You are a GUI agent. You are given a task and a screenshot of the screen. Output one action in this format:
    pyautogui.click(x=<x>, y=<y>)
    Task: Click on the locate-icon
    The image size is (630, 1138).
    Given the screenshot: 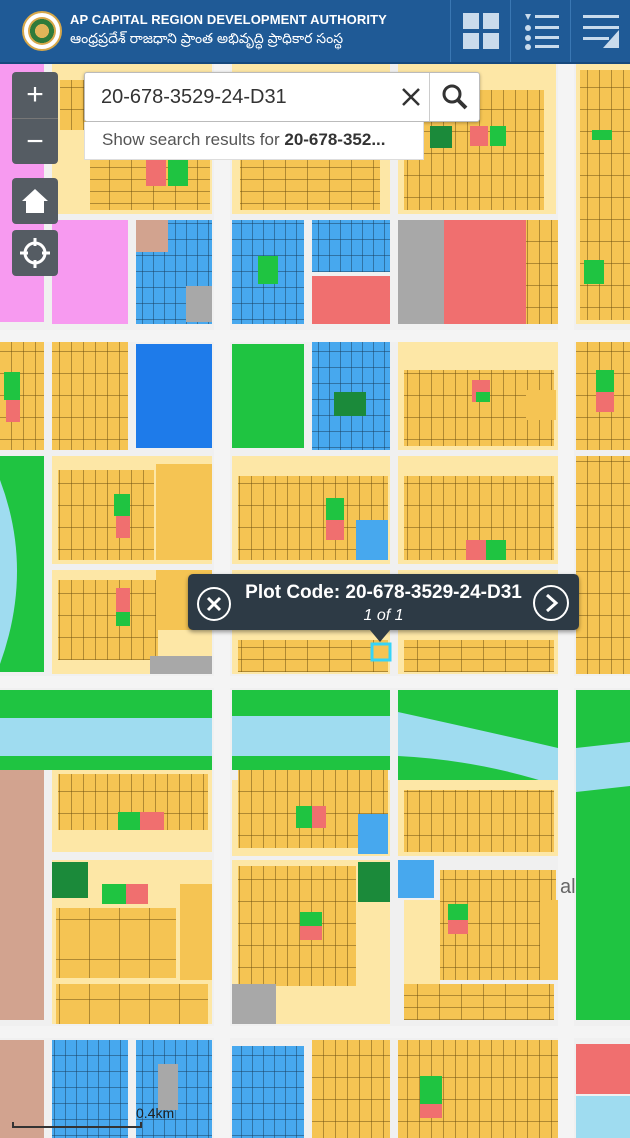 What is the action you would take?
    pyautogui.click(x=35, y=253)
    